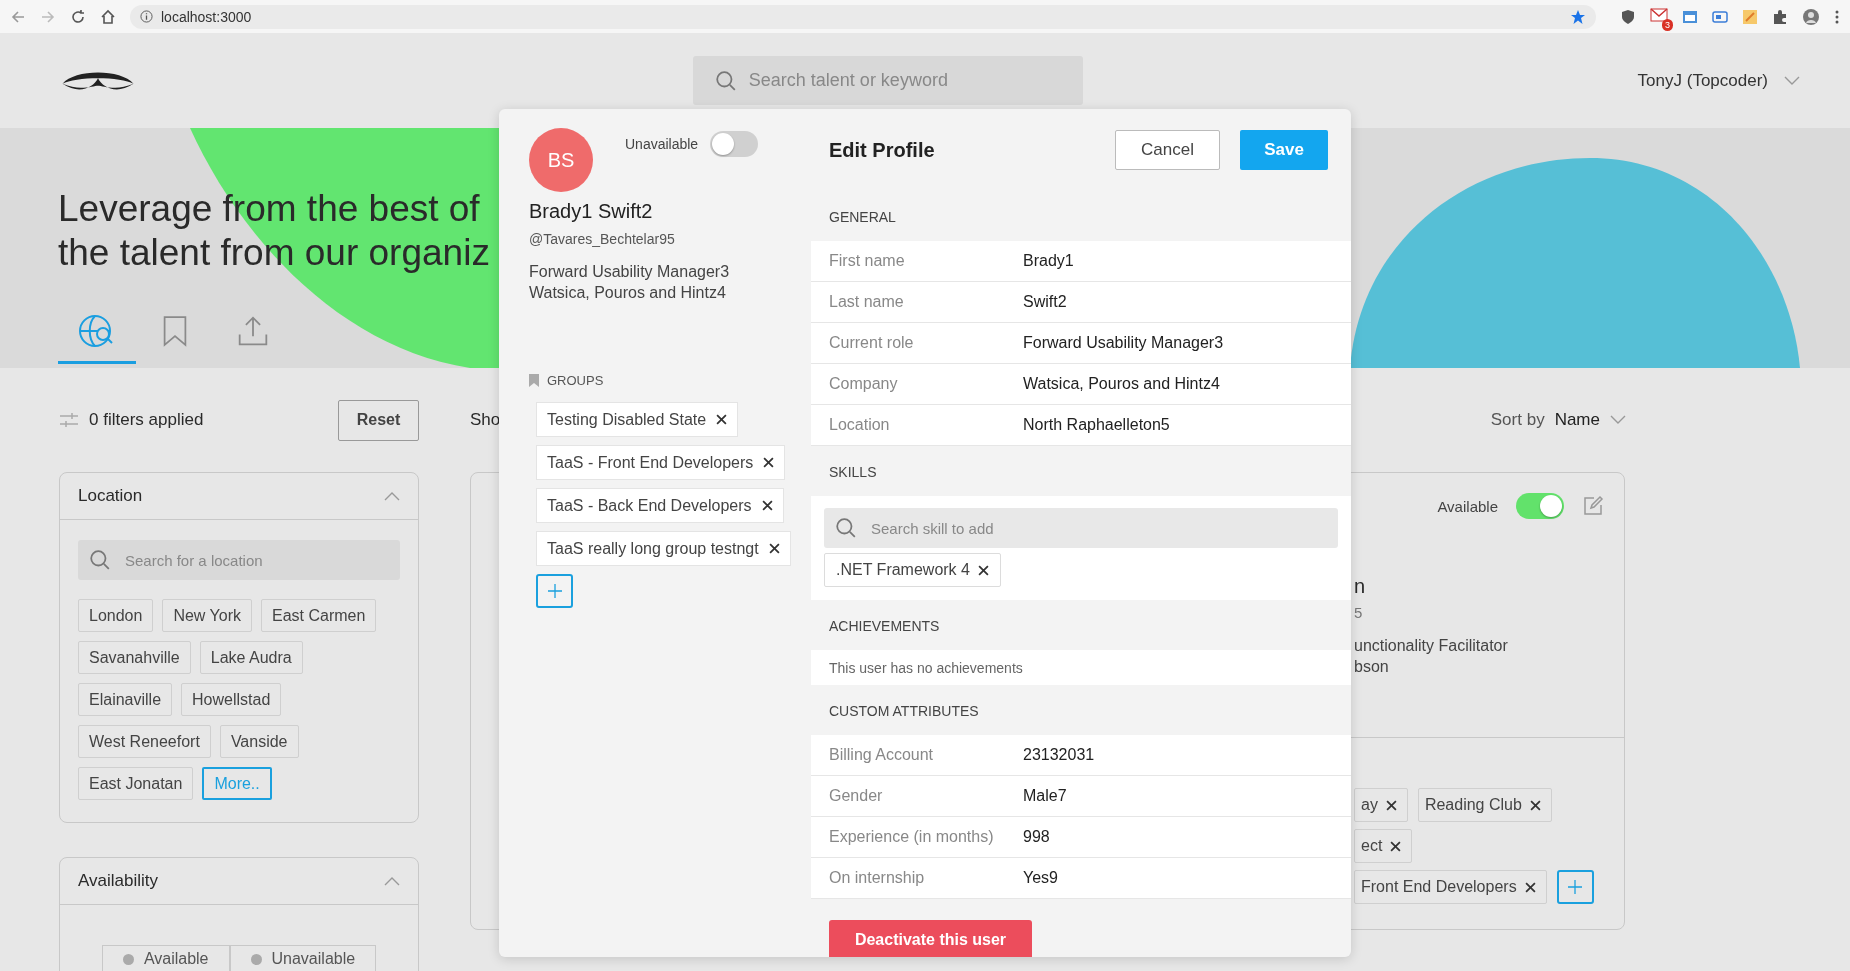  What do you see at coordinates (1467, 506) in the screenshot?
I see `availability-label: Available` at bounding box center [1467, 506].